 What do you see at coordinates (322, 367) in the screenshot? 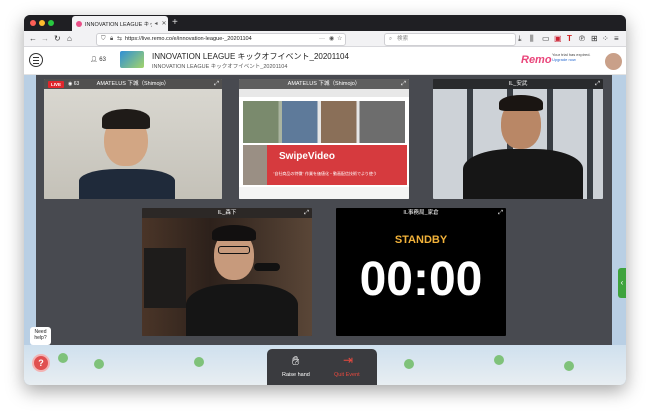
I see `action-bar: ✋︎ Raise hand ⇥ Quit Event` at bounding box center [322, 367].